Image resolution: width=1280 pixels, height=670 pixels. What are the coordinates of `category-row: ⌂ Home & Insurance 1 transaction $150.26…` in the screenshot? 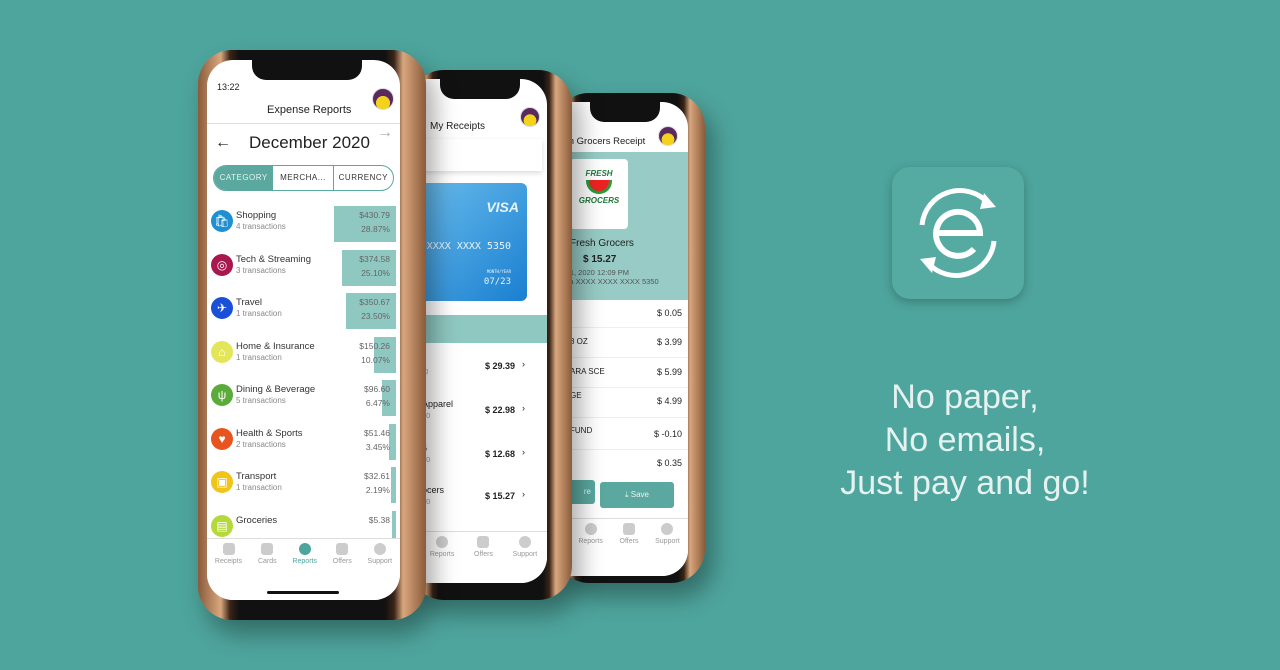 It's located at (303, 357).